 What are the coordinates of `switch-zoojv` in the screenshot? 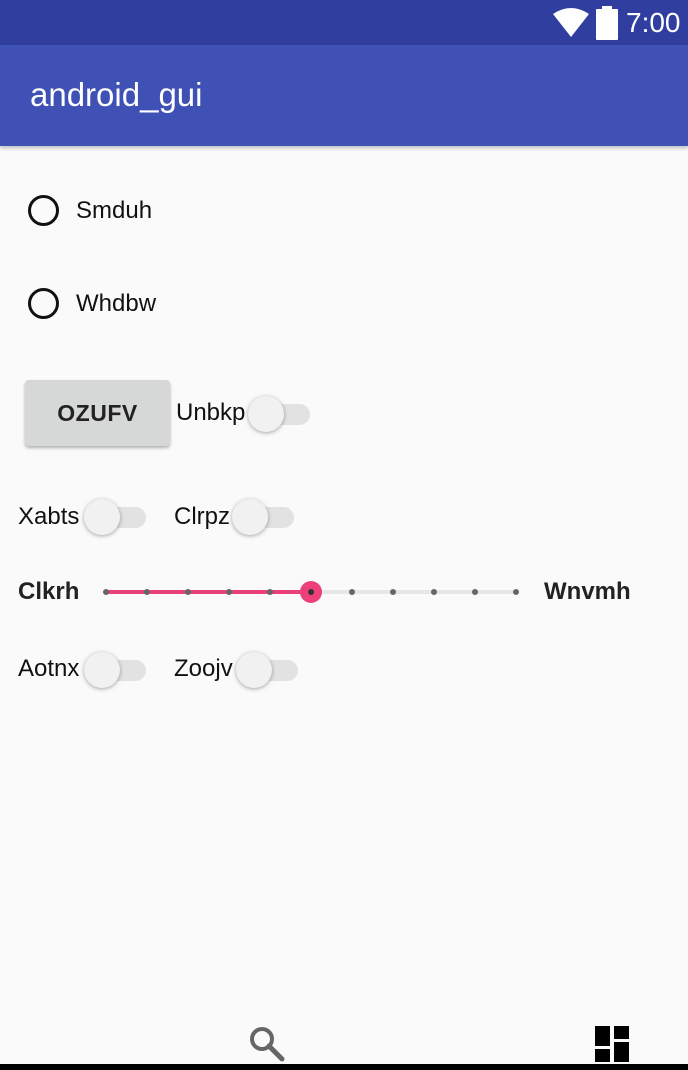 It's located at (269, 669).